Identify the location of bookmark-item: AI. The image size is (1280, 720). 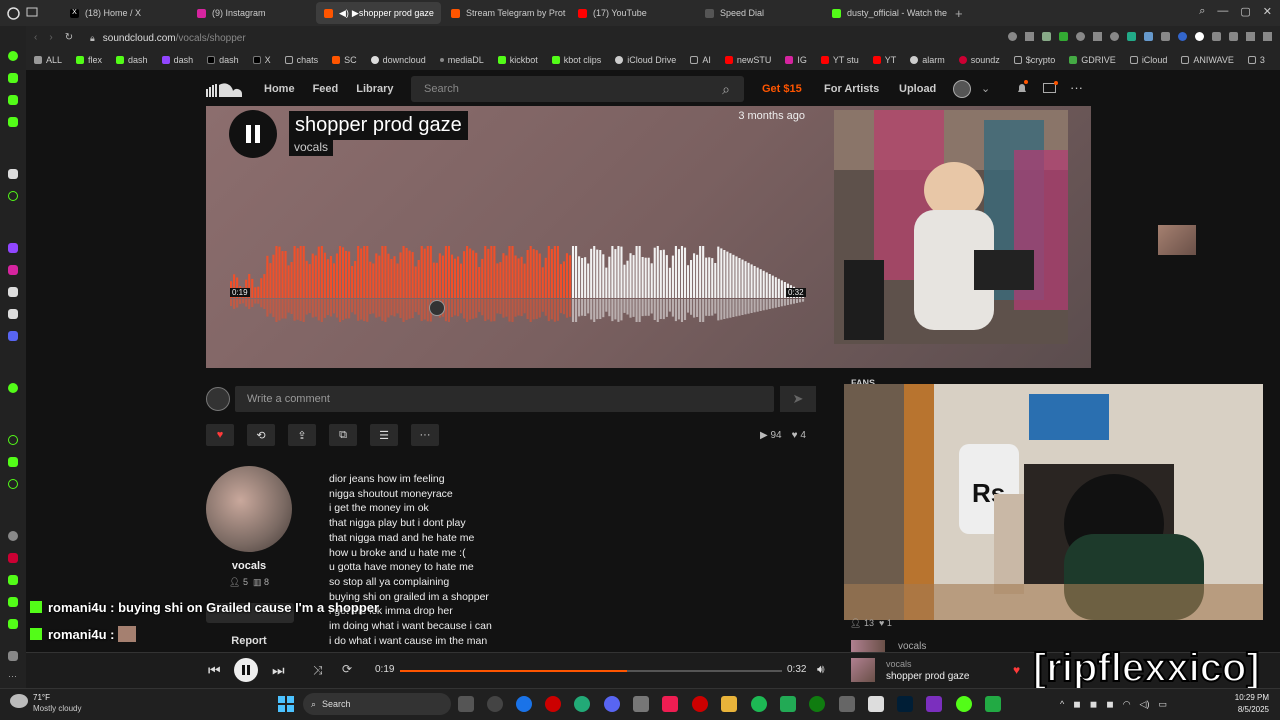
(700, 60).